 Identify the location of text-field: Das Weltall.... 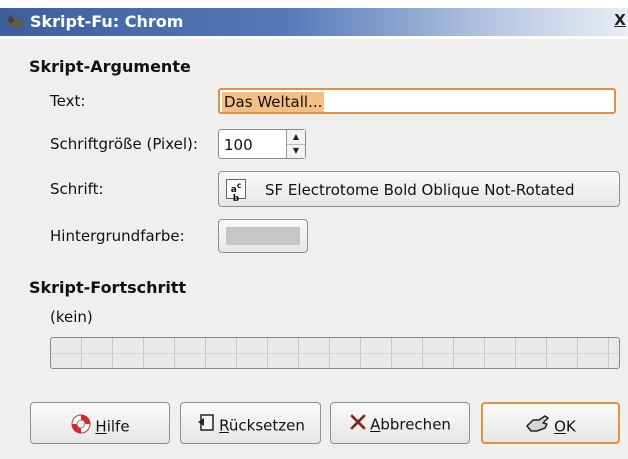
(417, 101).